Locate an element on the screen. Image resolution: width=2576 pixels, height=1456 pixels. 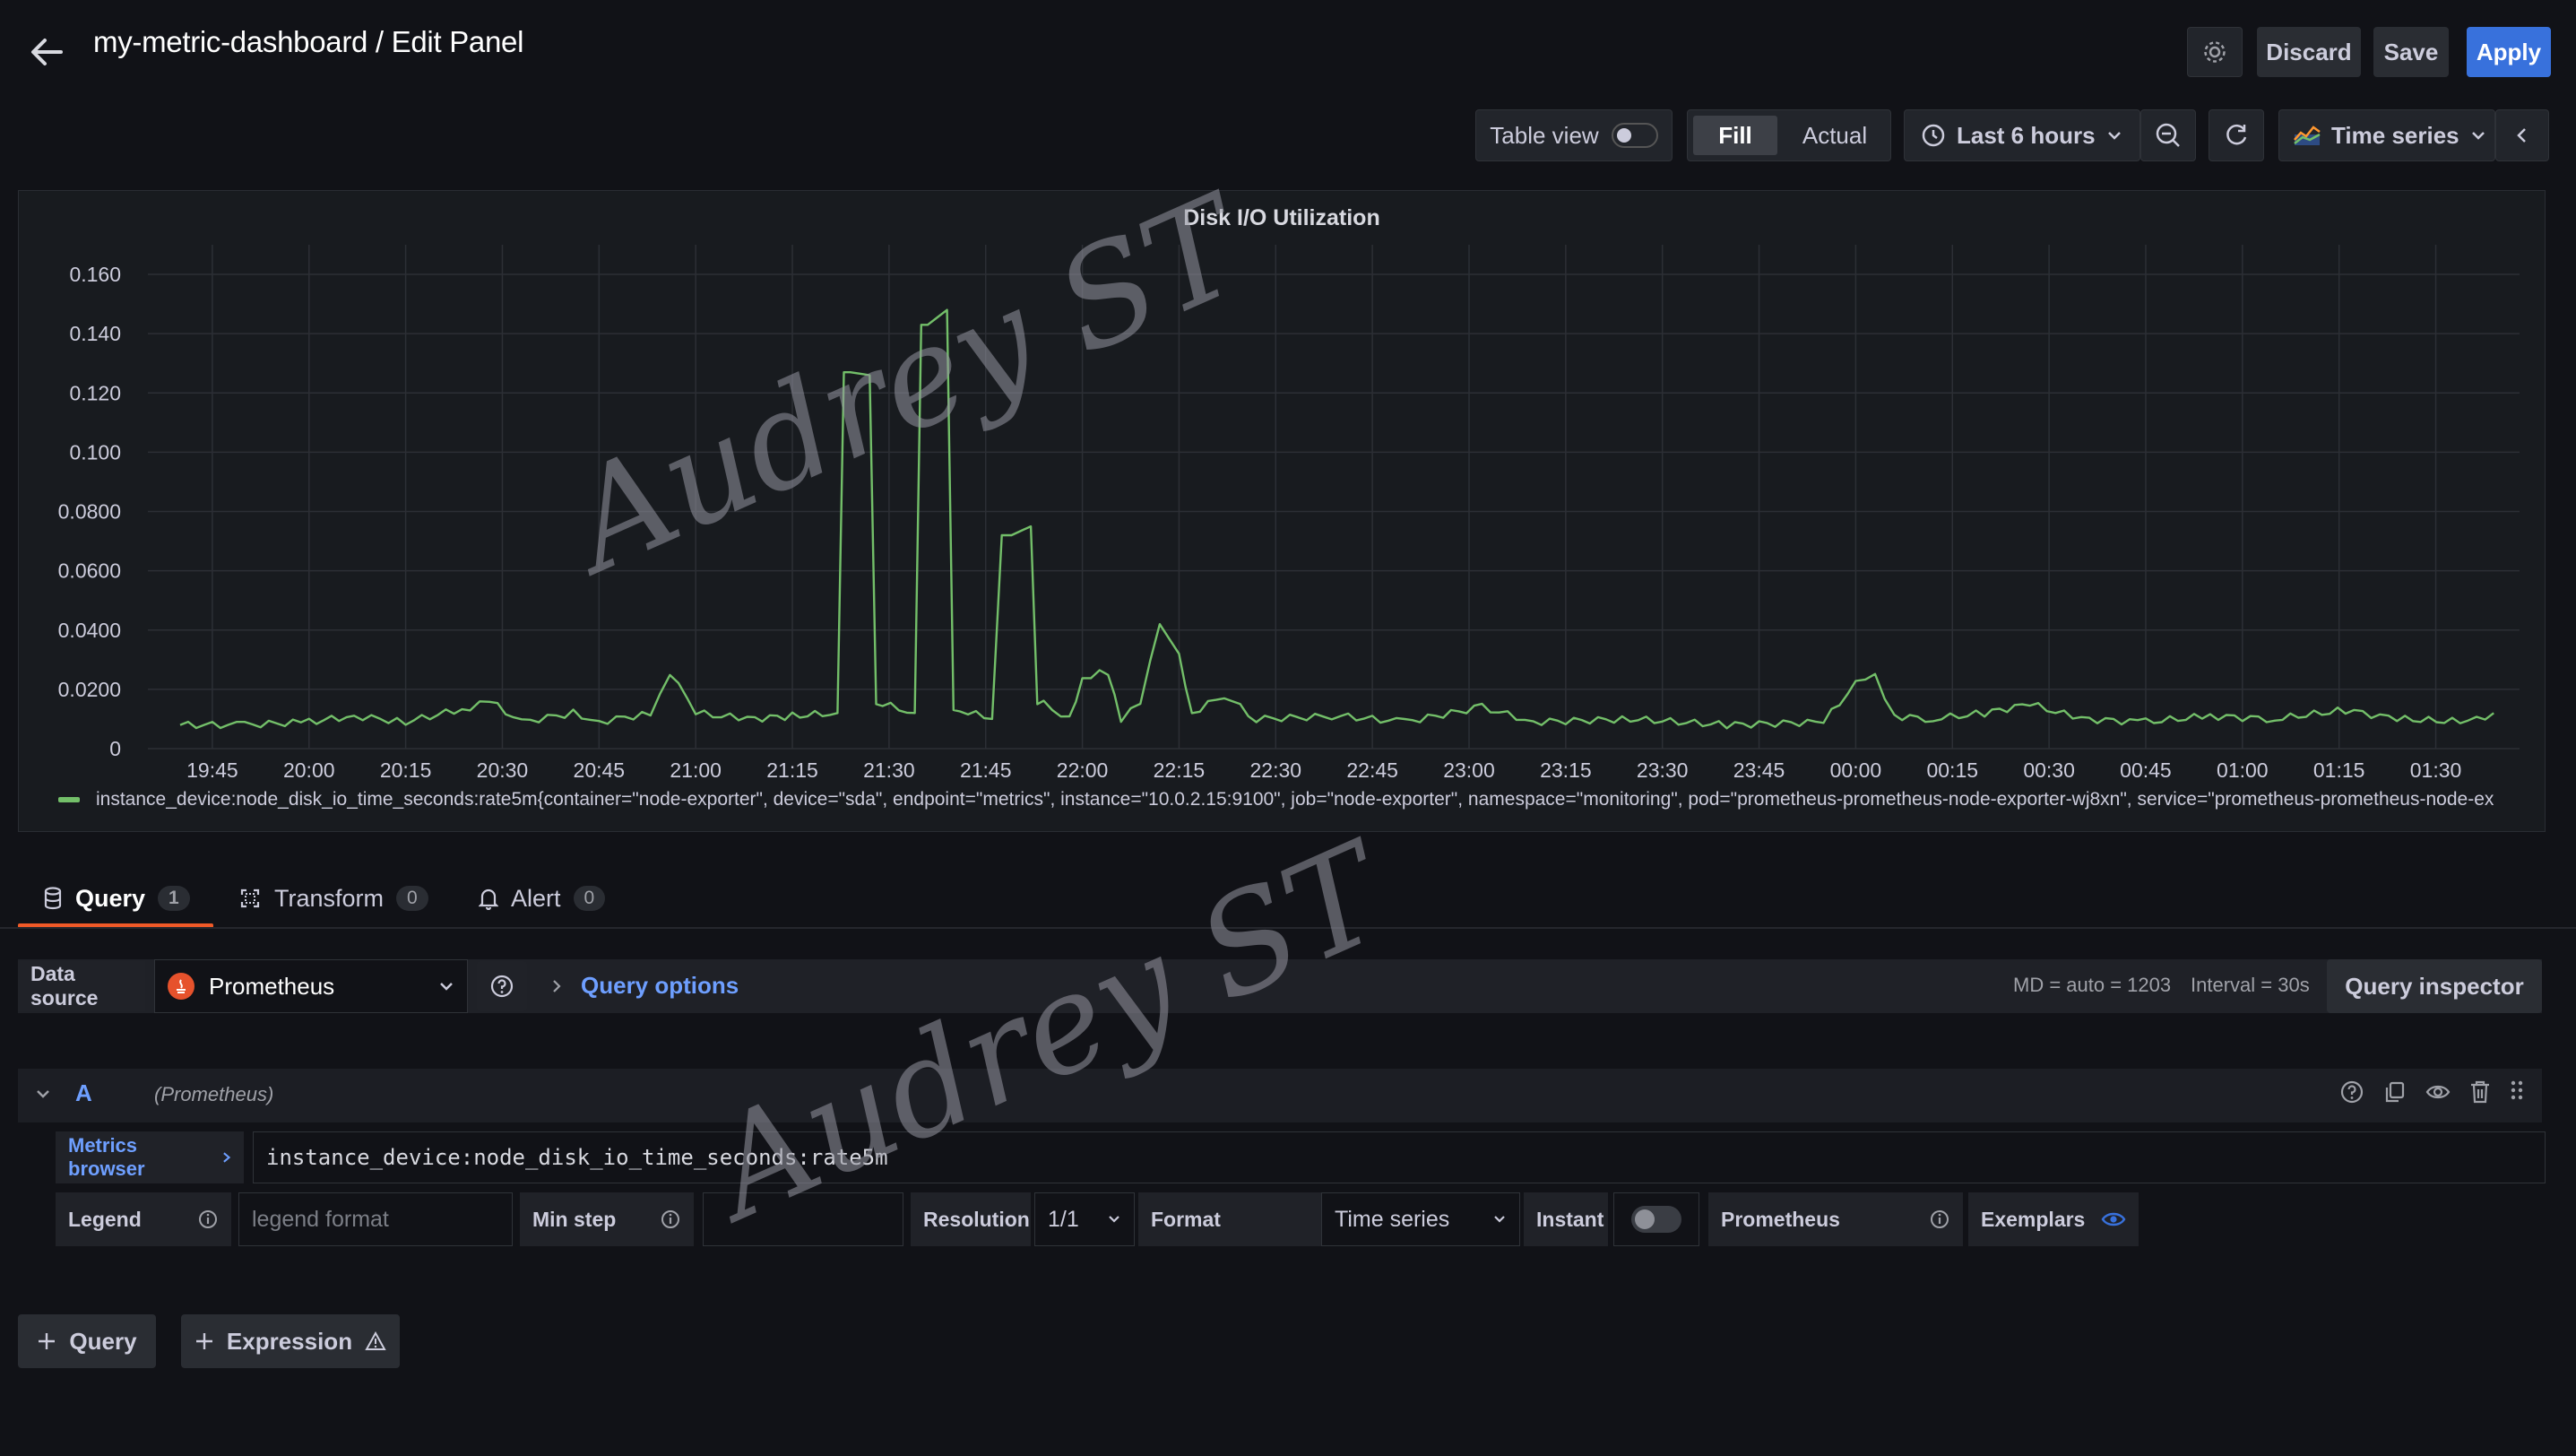
legend-option-label: Legend is located at coordinates (143, 1219).